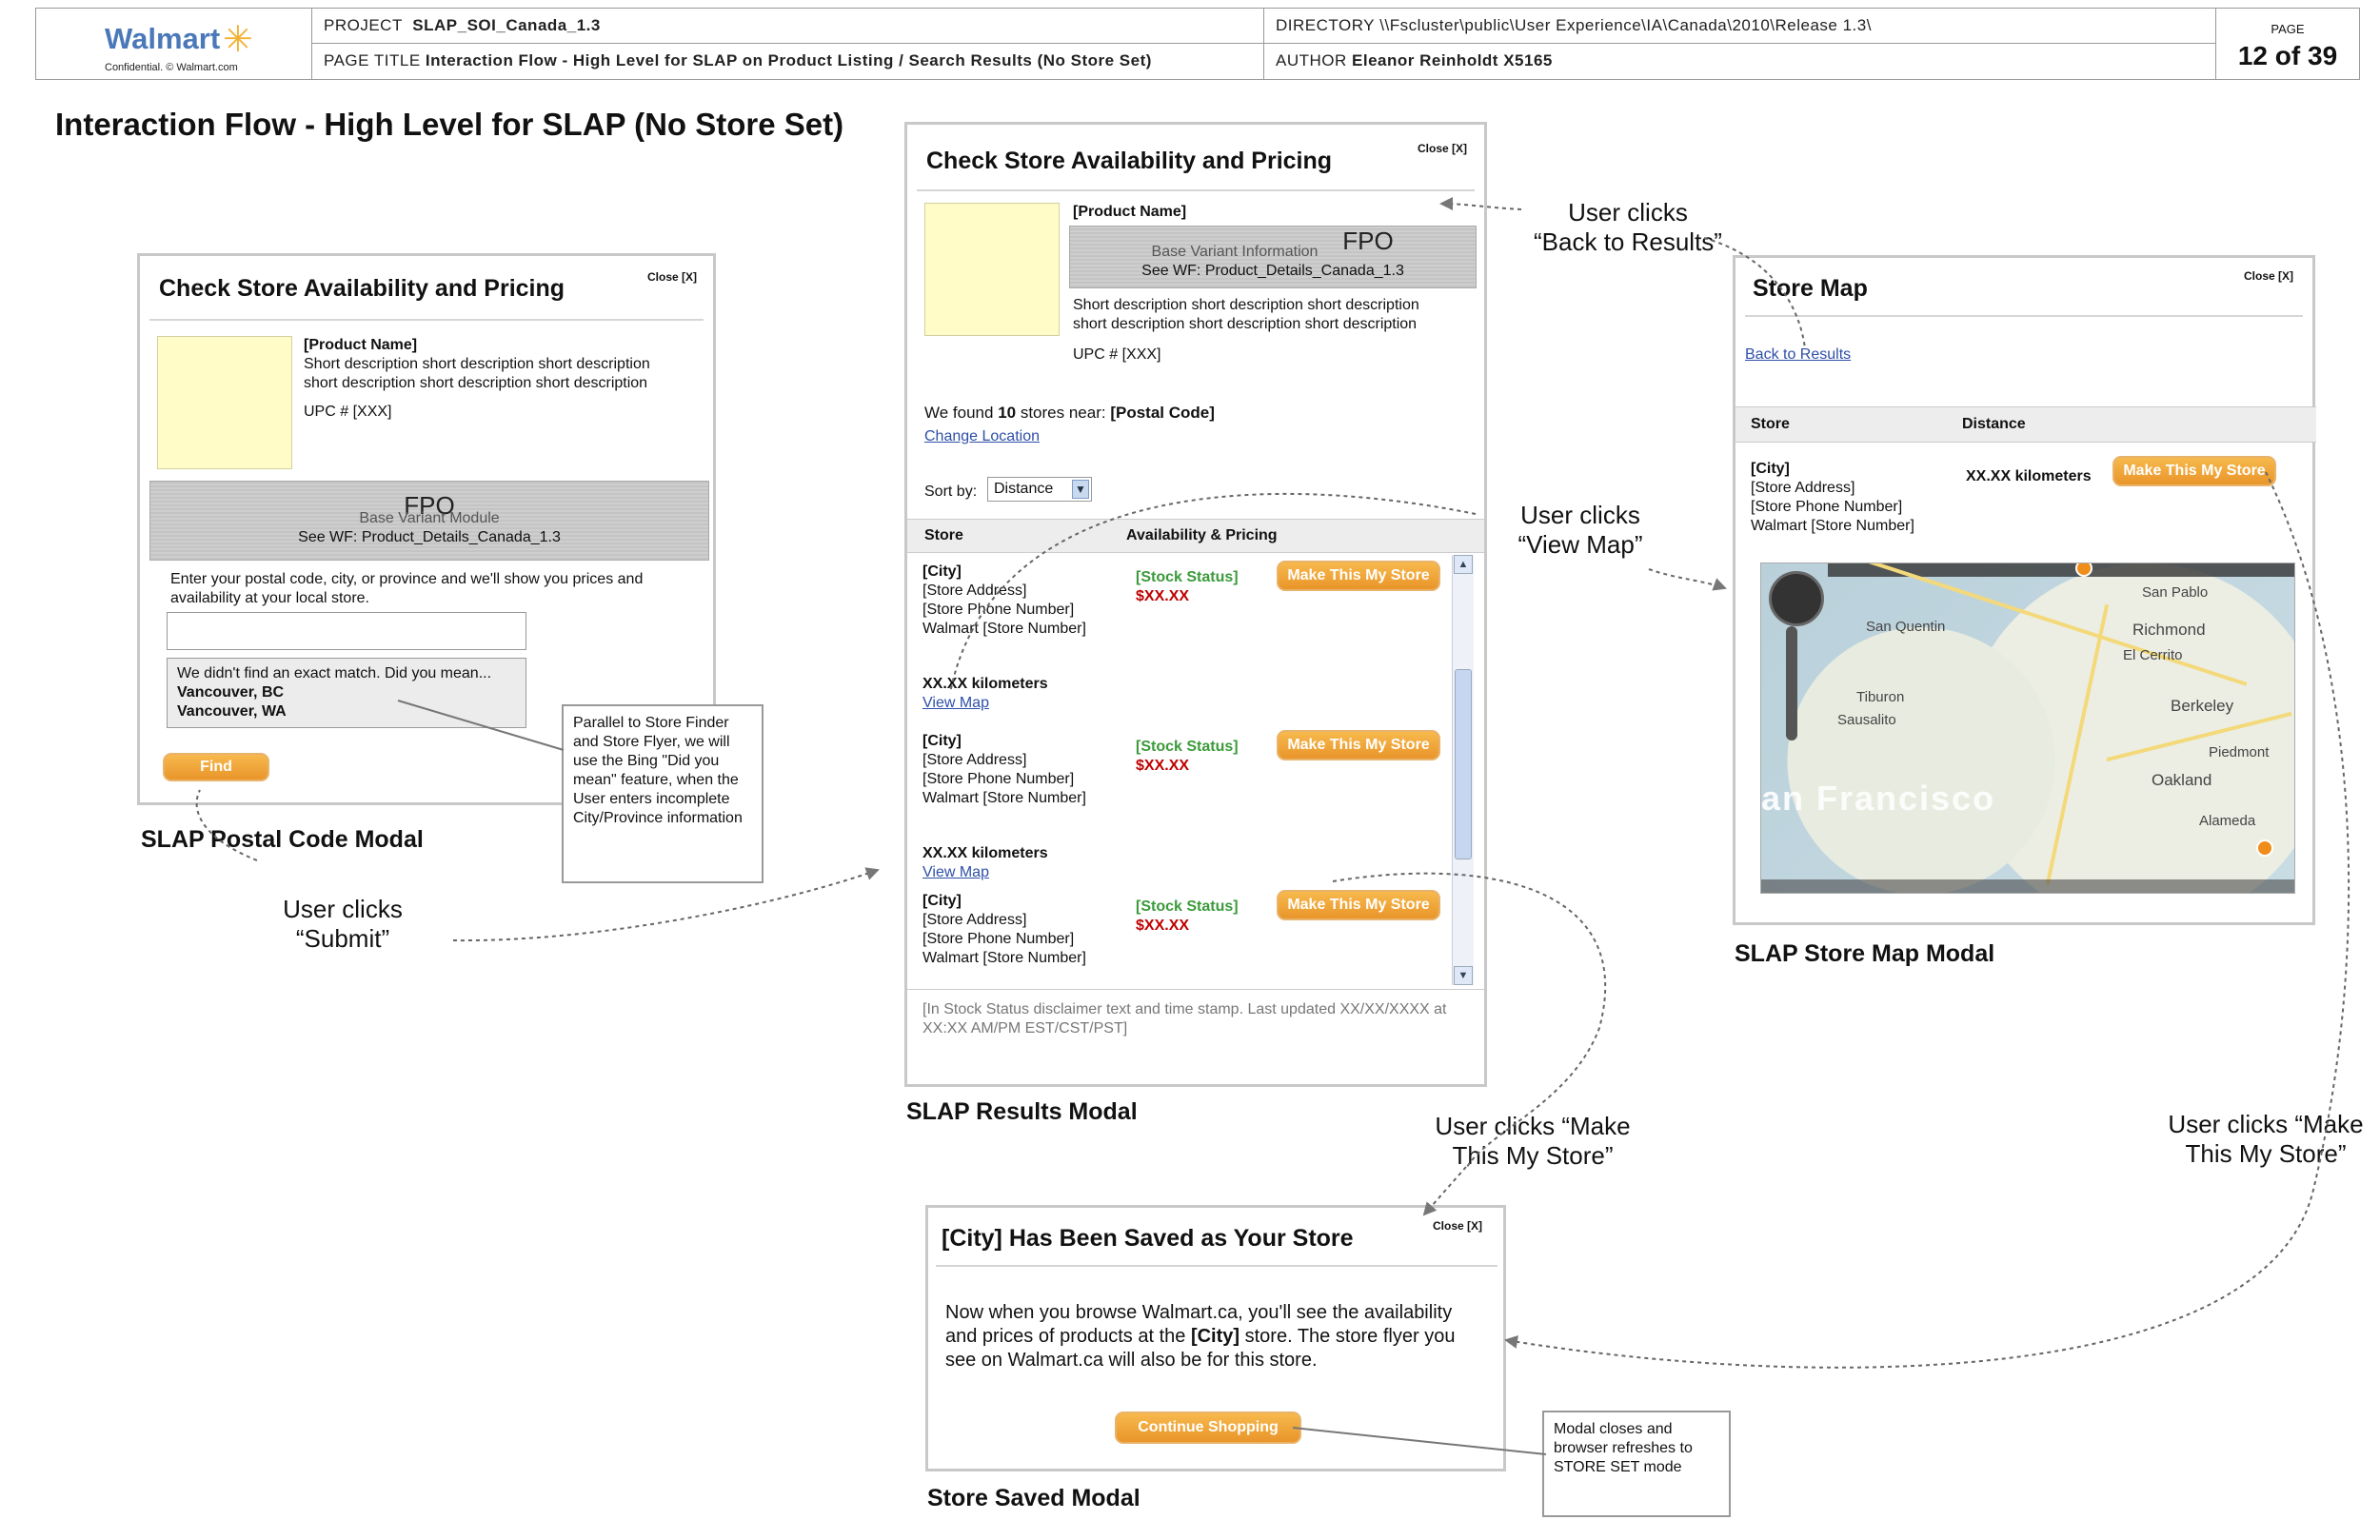 This screenshot has width=2380, height=1540. Describe the element at coordinates (1754, 293) in the screenshot. I see `arrow-back-origin` at that location.